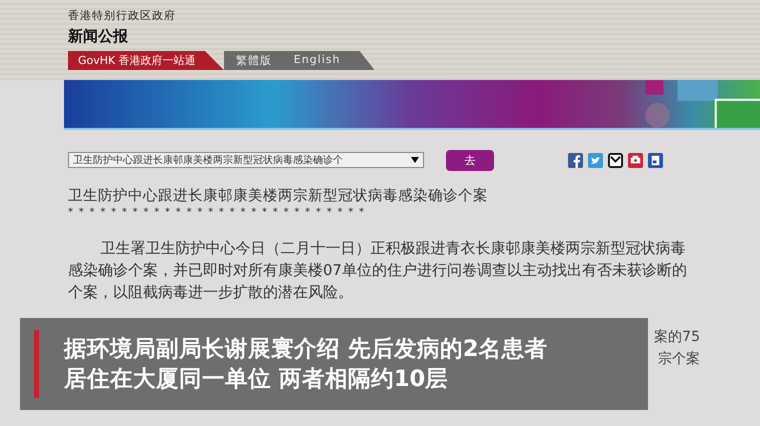 This screenshot has height=426, width=760. Describe the element at coordinates (575, 160) in the screenshot. I see `facebook-icon` at that location.